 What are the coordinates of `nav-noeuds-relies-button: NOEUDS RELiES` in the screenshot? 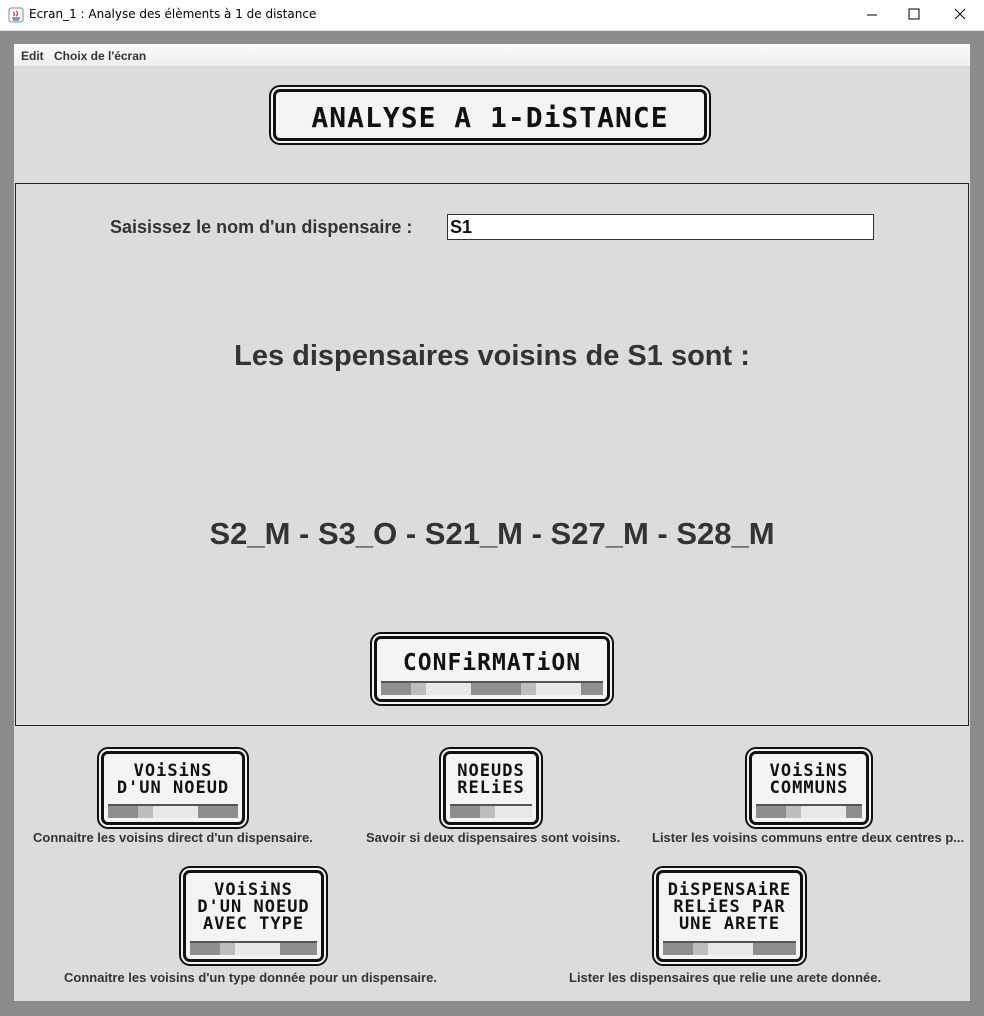 It's located at (491, 788).